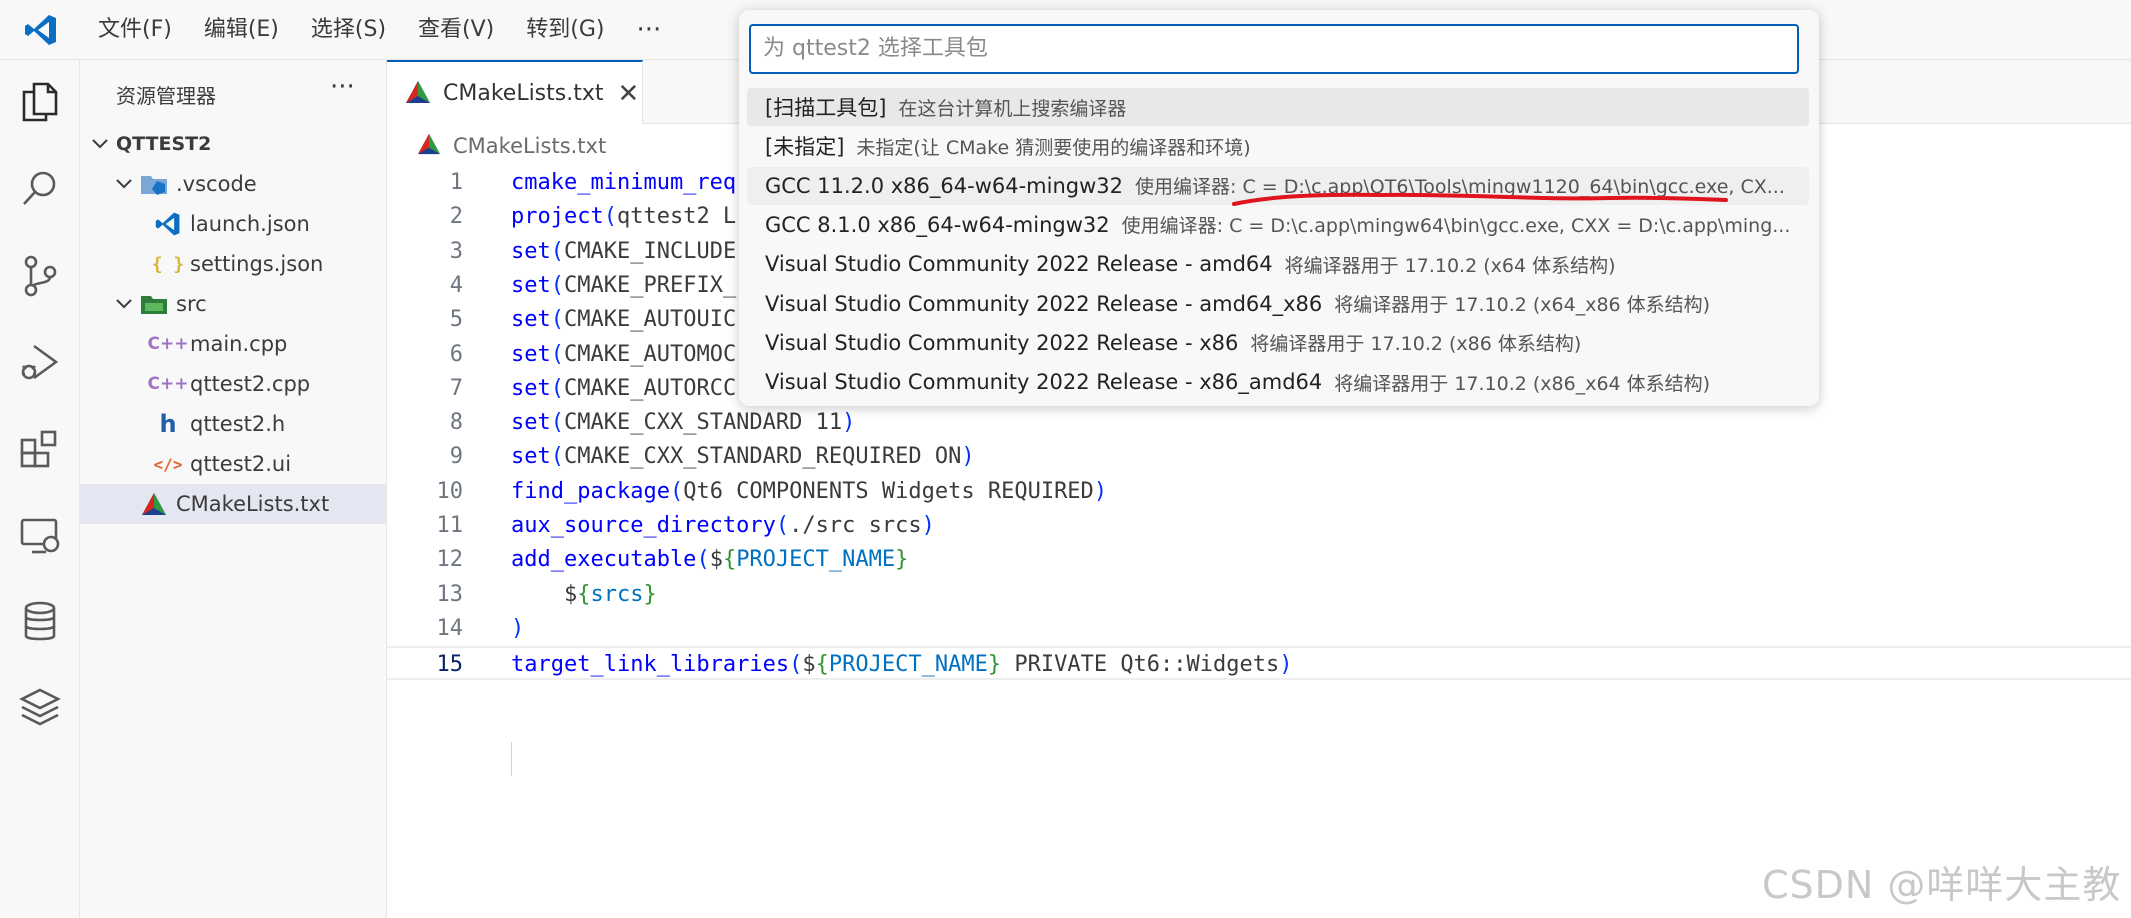 The height and width of the screenshot is (918, 2131). What do you see at coordinates (250, 384) in the screenshot?
I see `tree-item-label: qttest2.cpp` at bounding box center [250, 384].